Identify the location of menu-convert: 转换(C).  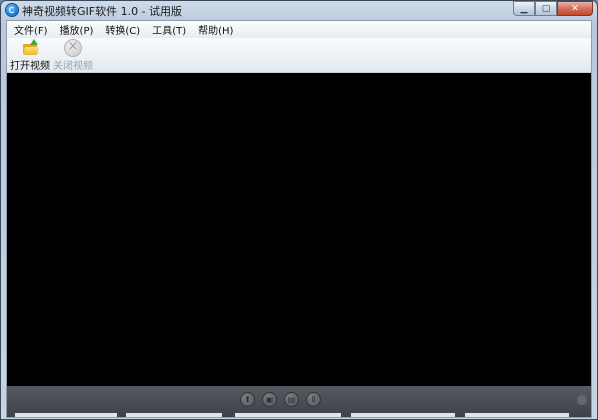
(122, 29).